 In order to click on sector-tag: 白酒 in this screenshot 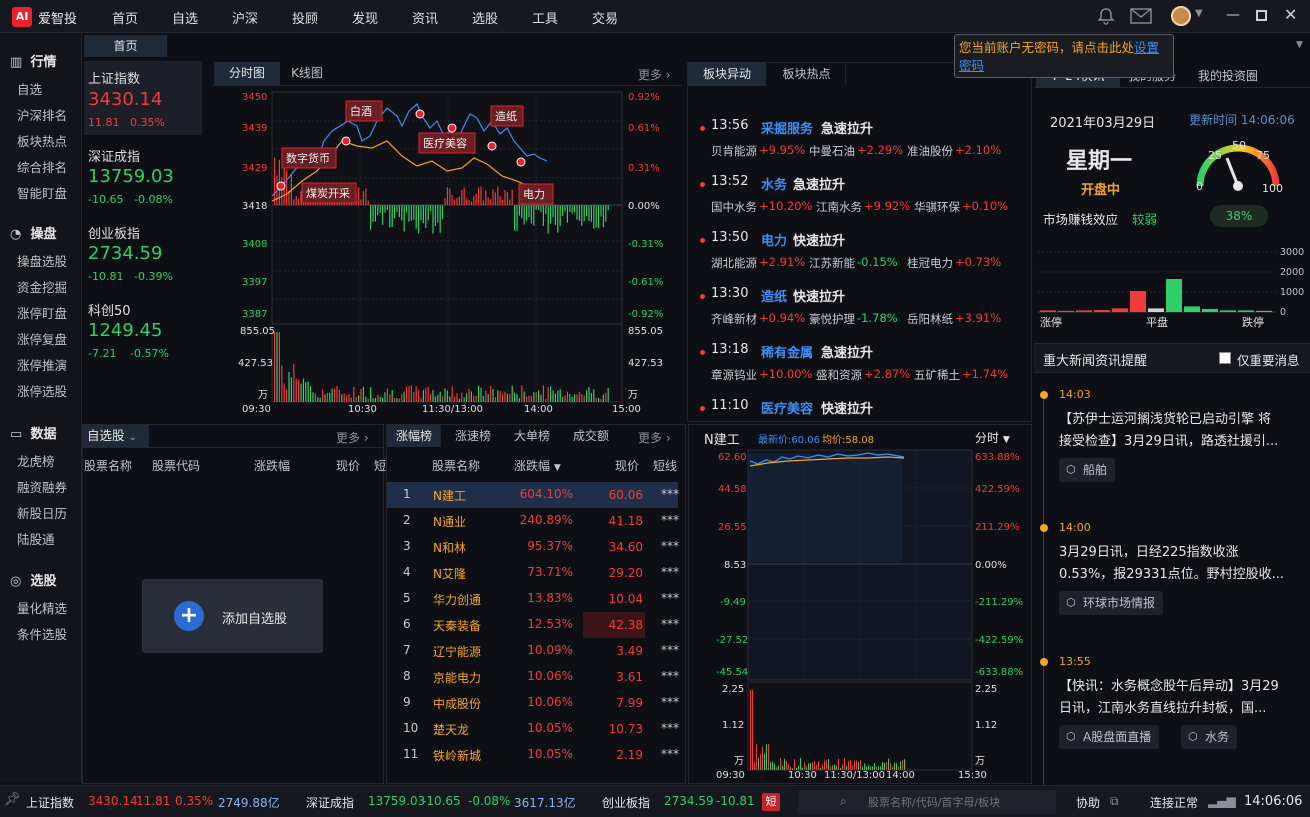, I will do `click(361, 111)`.